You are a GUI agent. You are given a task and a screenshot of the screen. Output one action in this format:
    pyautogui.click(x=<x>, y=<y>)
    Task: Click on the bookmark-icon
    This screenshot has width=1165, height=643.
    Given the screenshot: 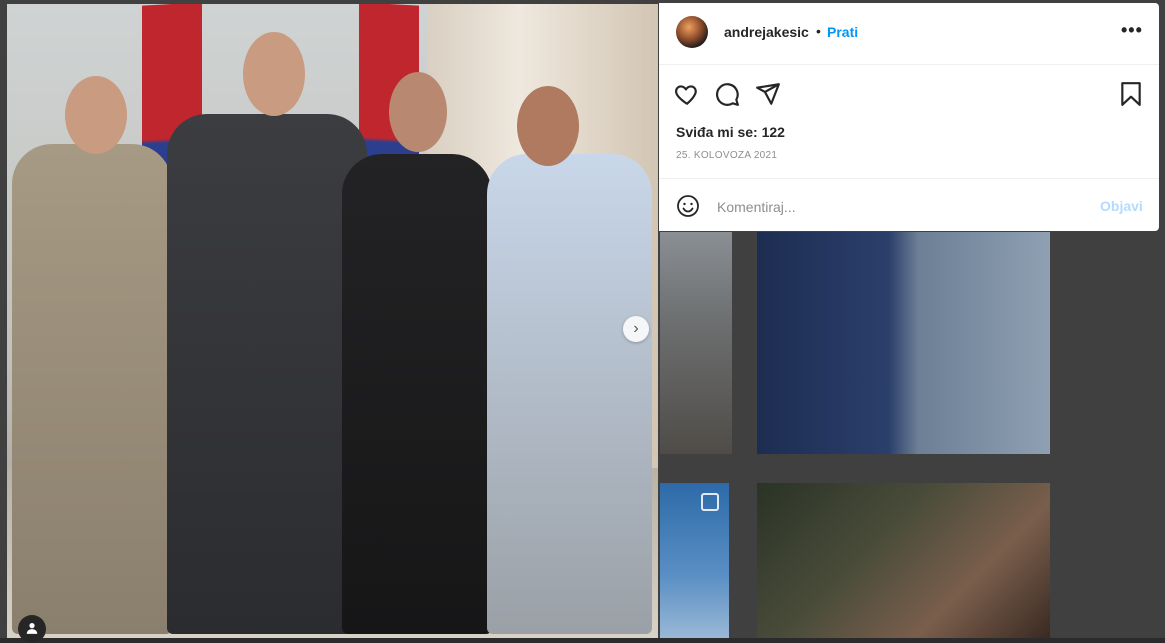 What is the action you would take?
    pyautogui.click(x=1131, y=94)
    